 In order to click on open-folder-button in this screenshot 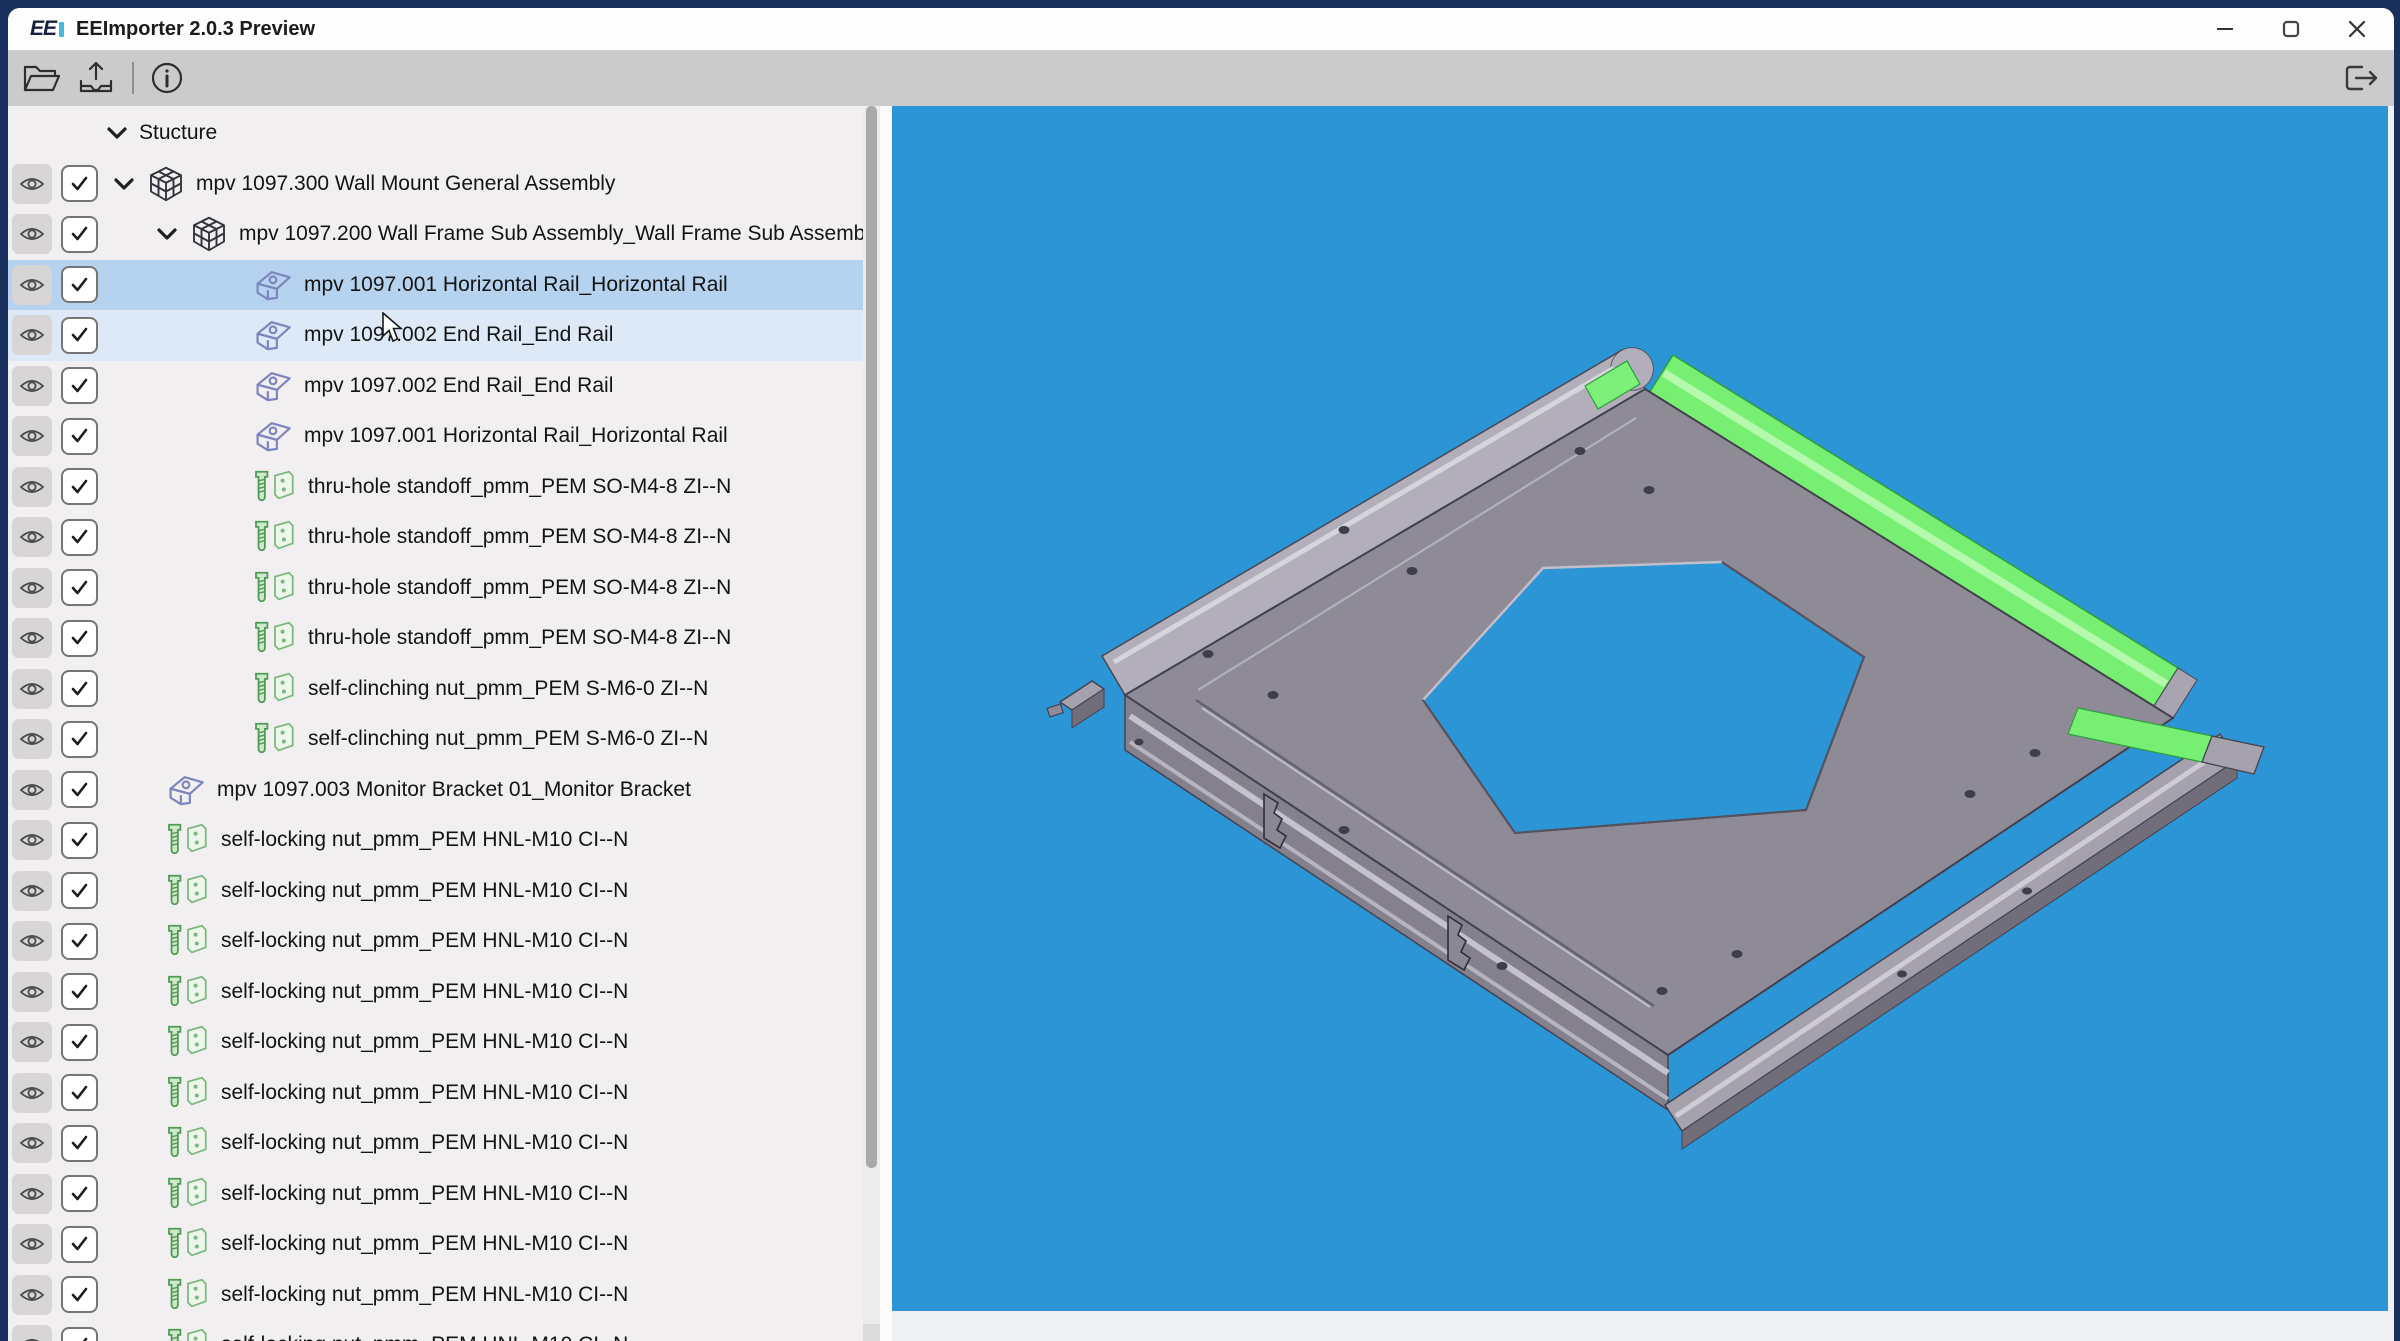, I will do `click(42, 78)`.